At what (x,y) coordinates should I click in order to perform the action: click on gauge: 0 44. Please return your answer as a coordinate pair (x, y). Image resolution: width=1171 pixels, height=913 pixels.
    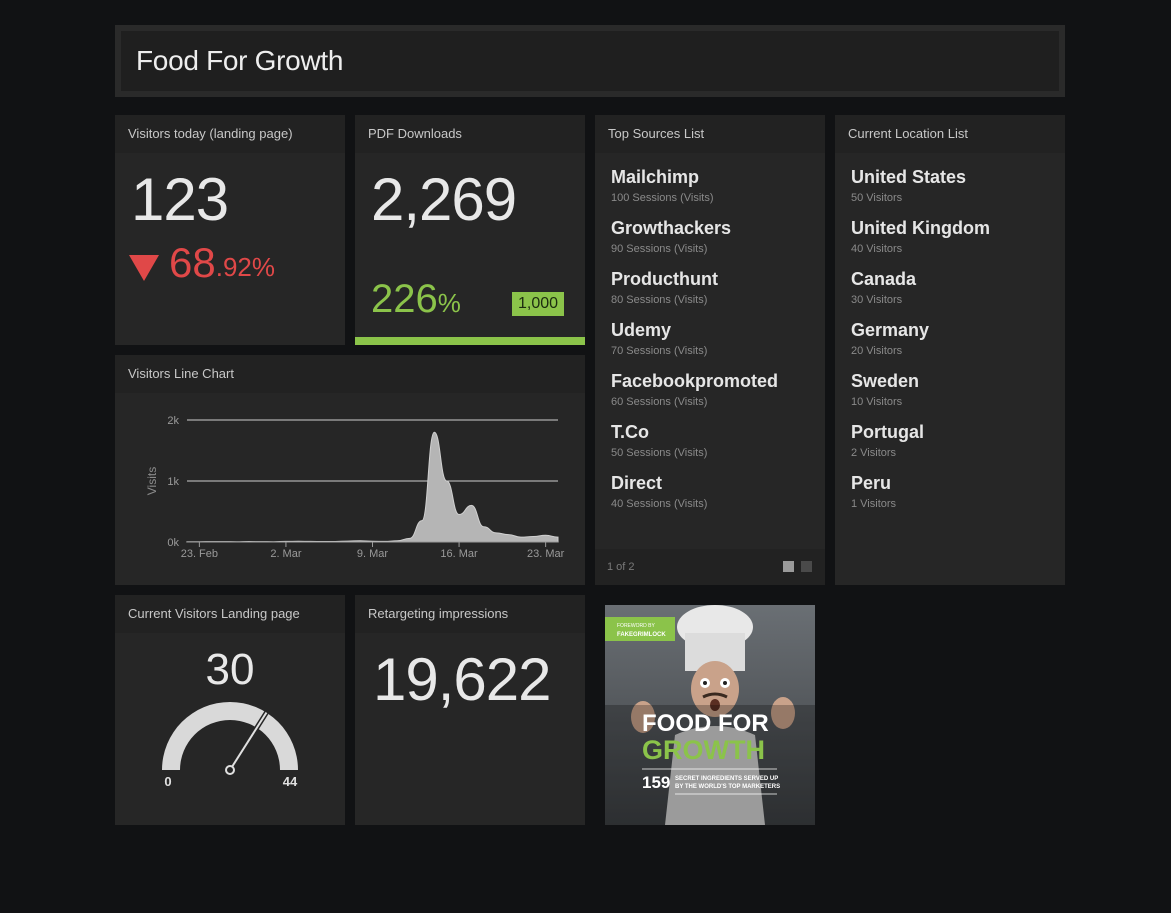
    Looking at the image, I should click on (230, 745).